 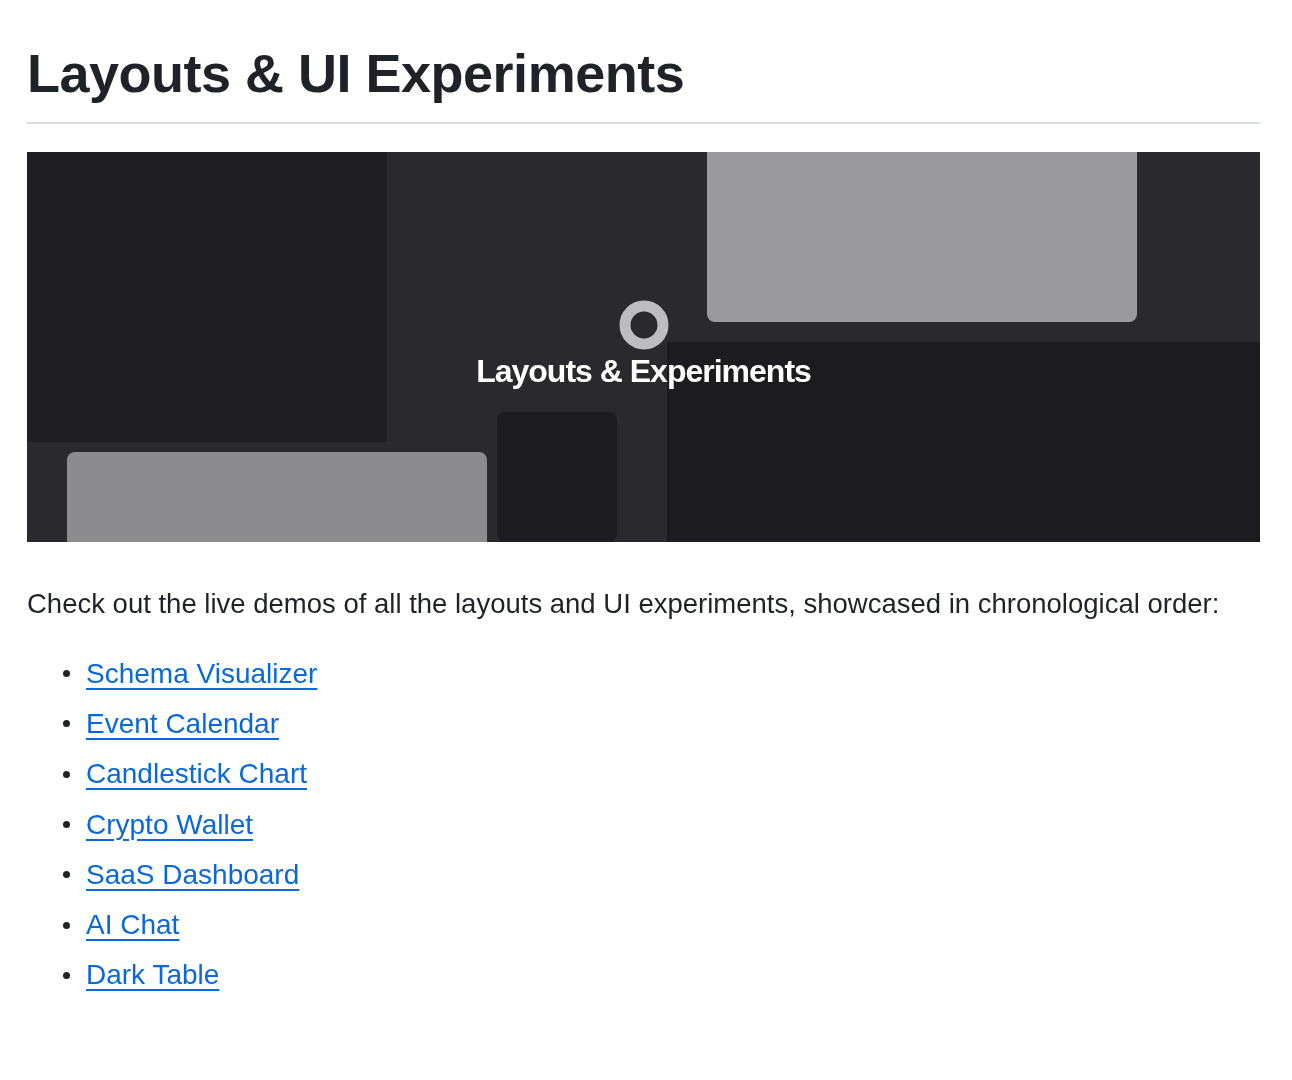 What do you see at coordinates (153, 975) in the screenshot?
I see `demo-link: Dark Table` at bounding box center [153, 975].